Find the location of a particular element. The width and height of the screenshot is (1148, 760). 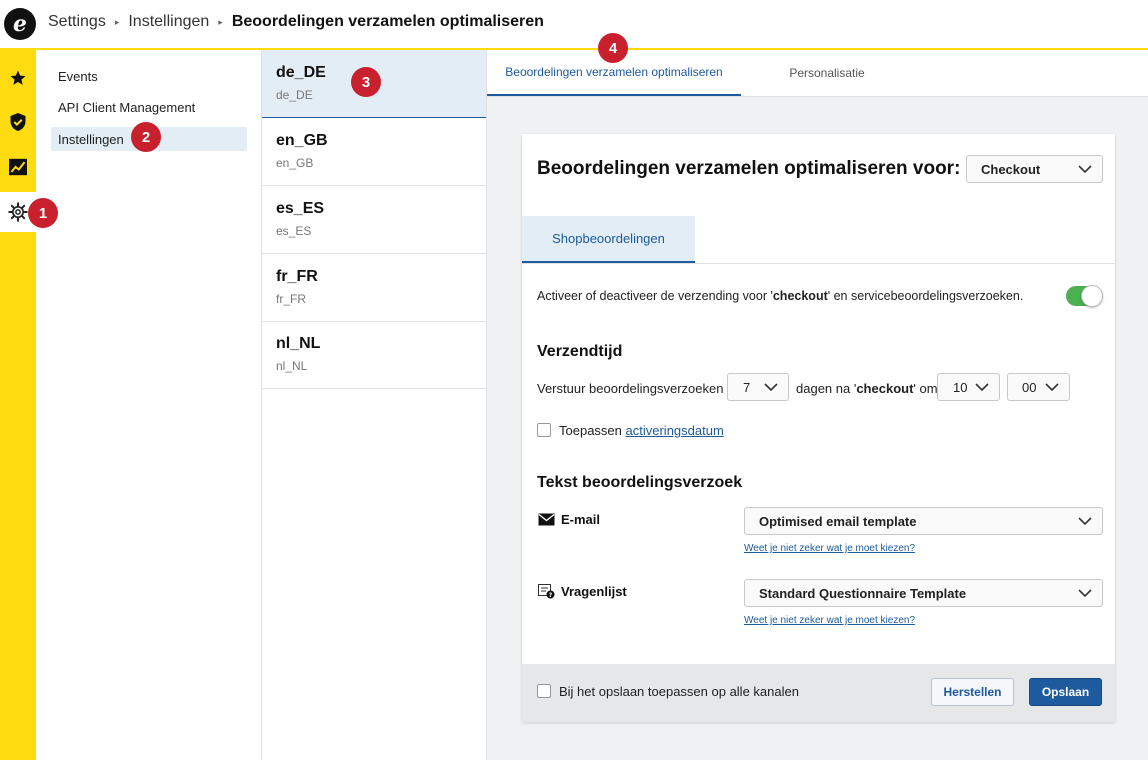

locale-item-fr-fr: fr_FR fr_FR is located at coordinates (374, 288).